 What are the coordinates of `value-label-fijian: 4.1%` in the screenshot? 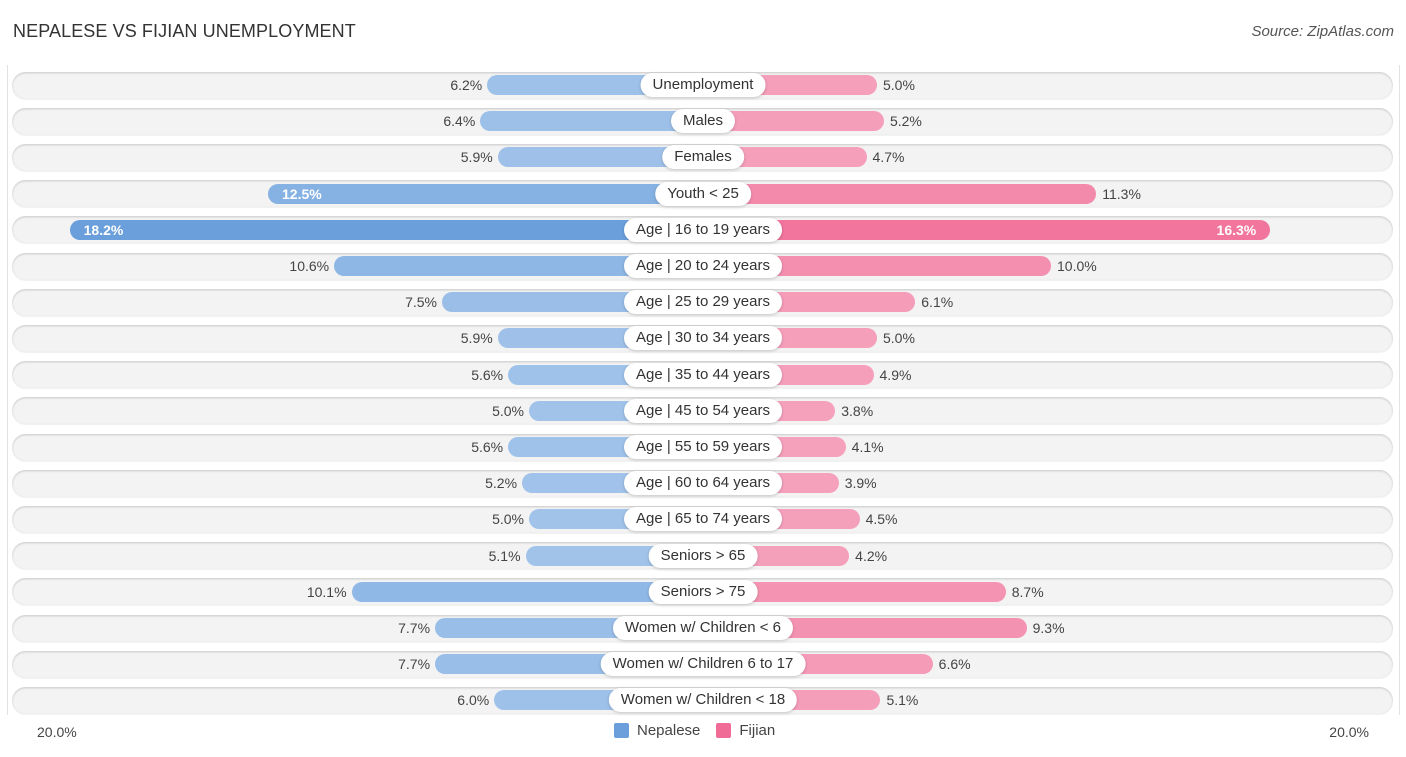 It's located at (867, 447).